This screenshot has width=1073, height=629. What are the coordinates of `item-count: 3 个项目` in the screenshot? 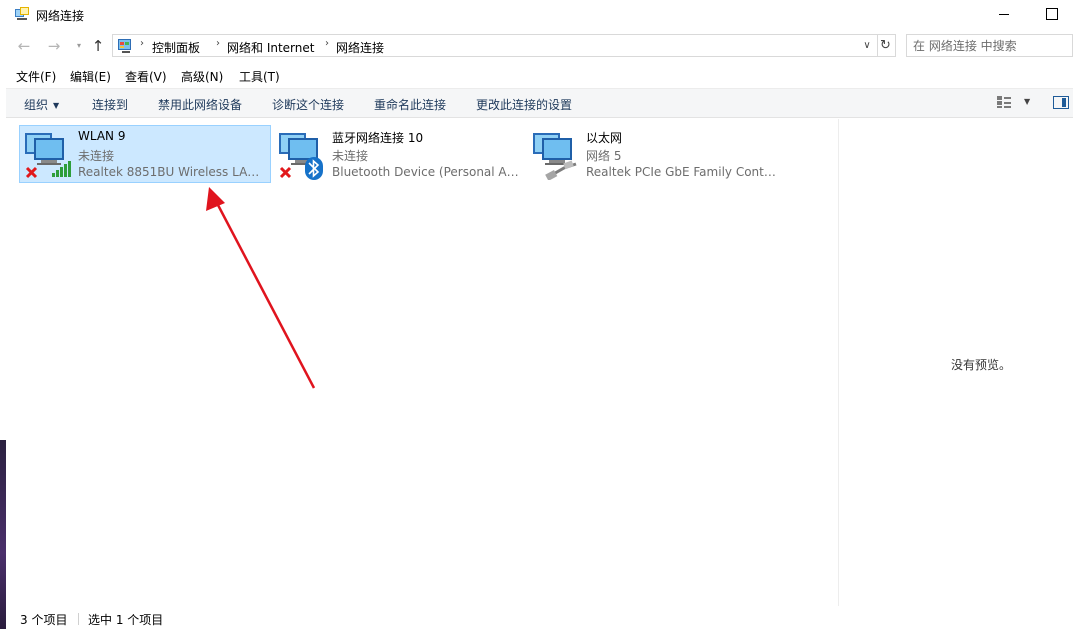 It's located at (44, 620).